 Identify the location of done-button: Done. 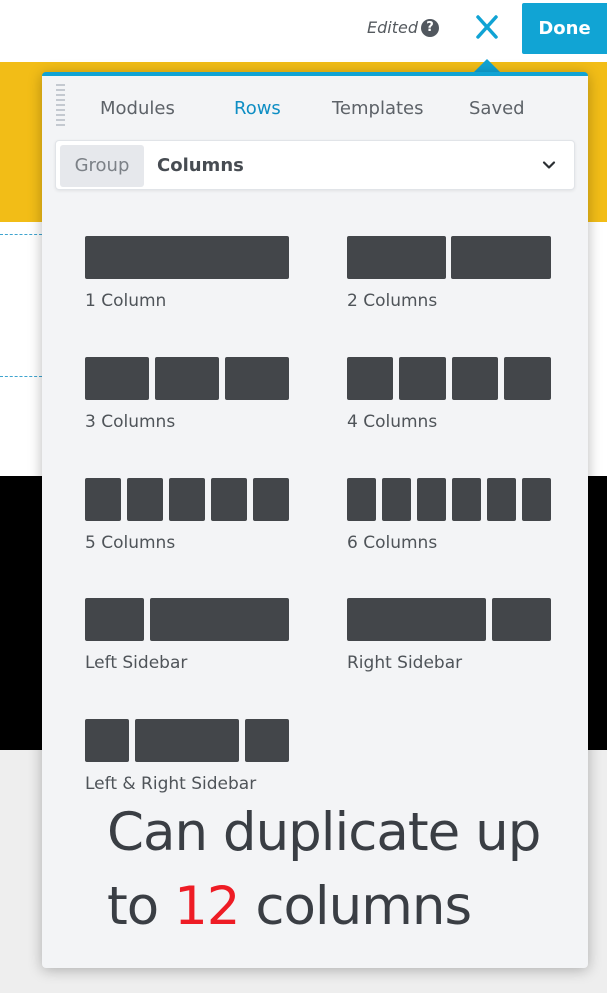
(564, 28).